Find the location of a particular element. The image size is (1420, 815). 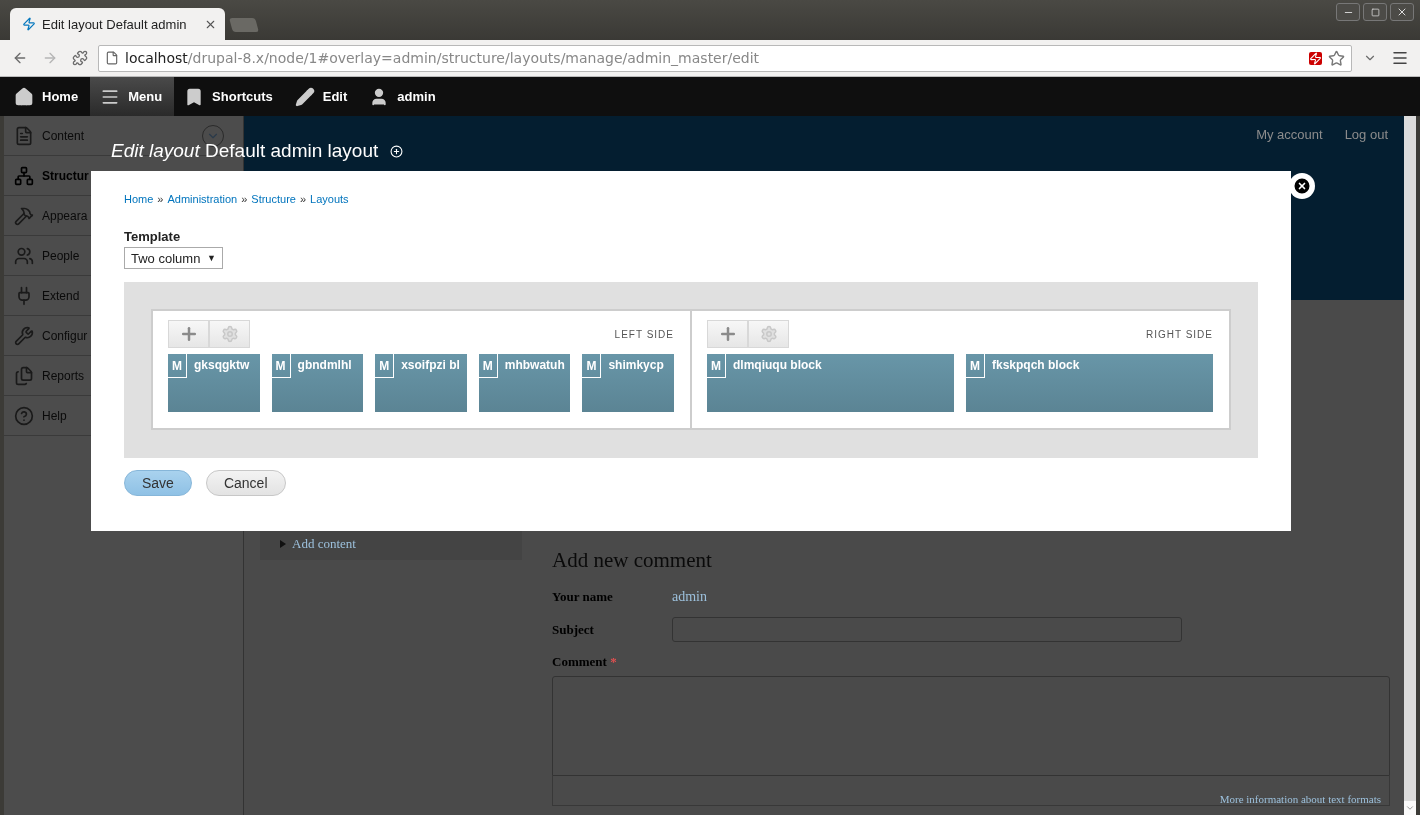

user-link: admin is located at coordinates (689, 597).